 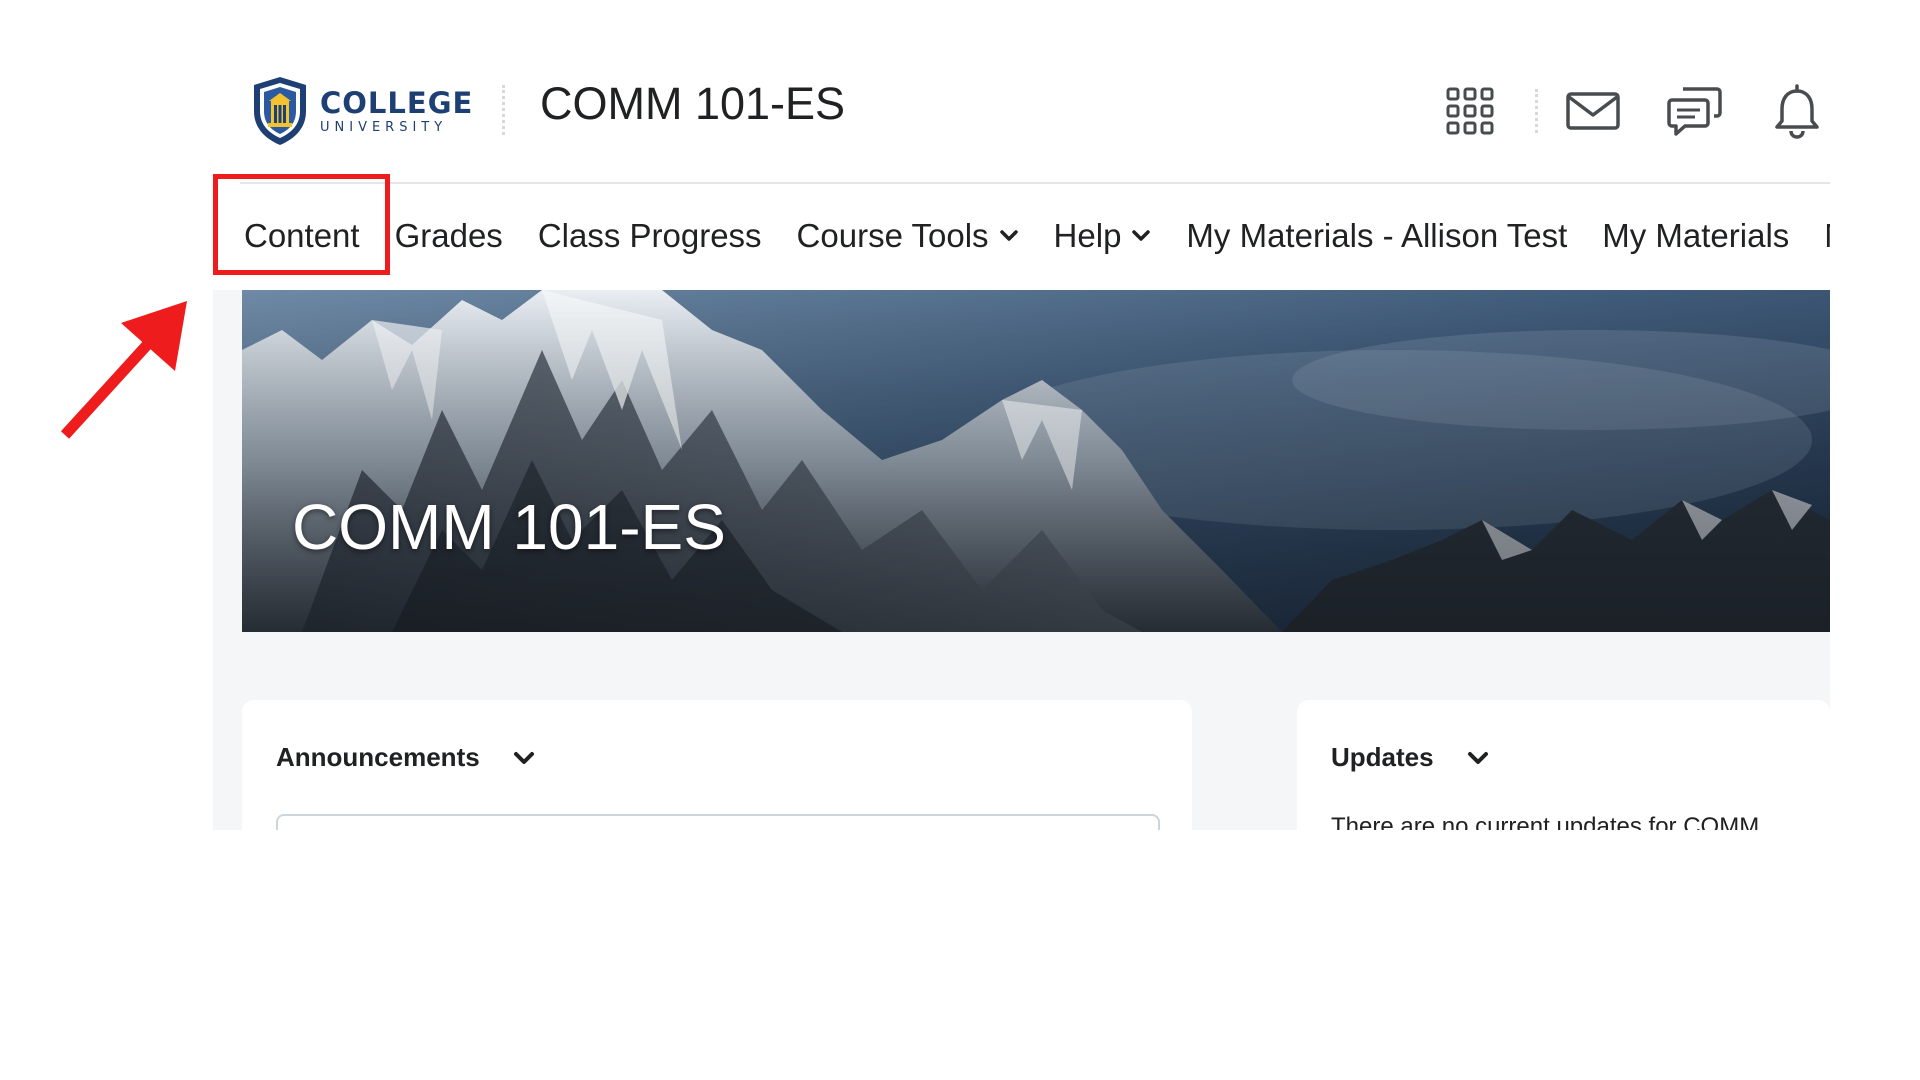 What do you see at coordinates (1536, 111) in the screenshot?
I see `icons-divider` at bounding box center [1536, 111].